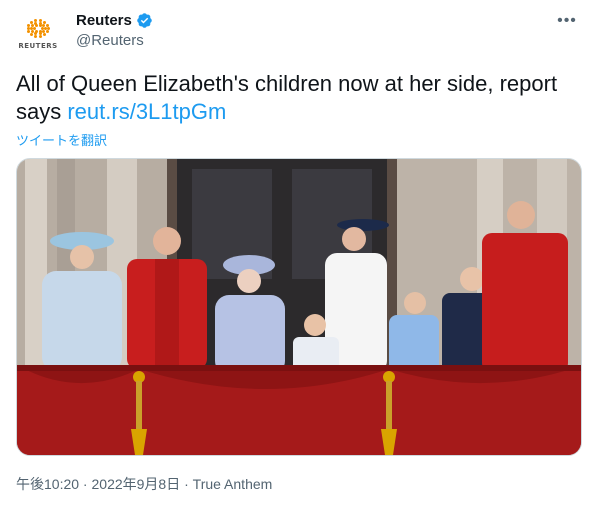  I want to click on author-name-block: Reuters @Reuters, so click(114, 30).